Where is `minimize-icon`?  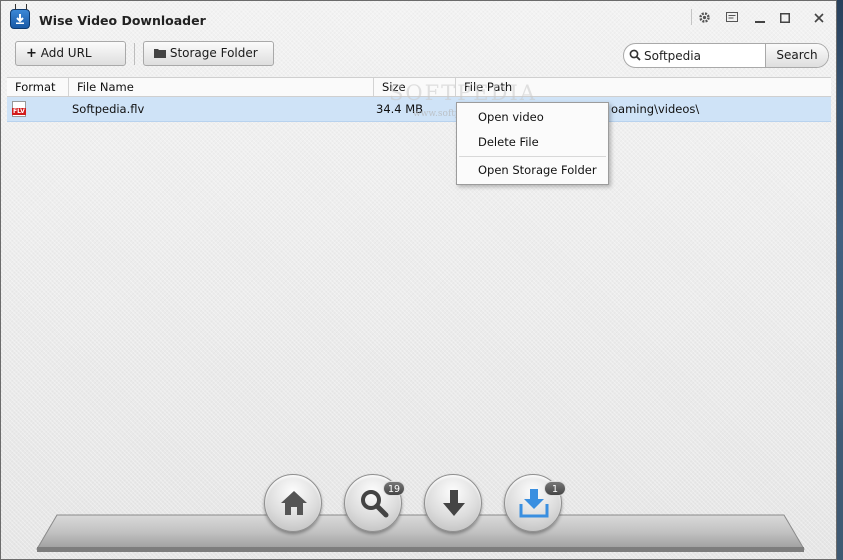
minimize-icon is located at coordinates (760, 17).